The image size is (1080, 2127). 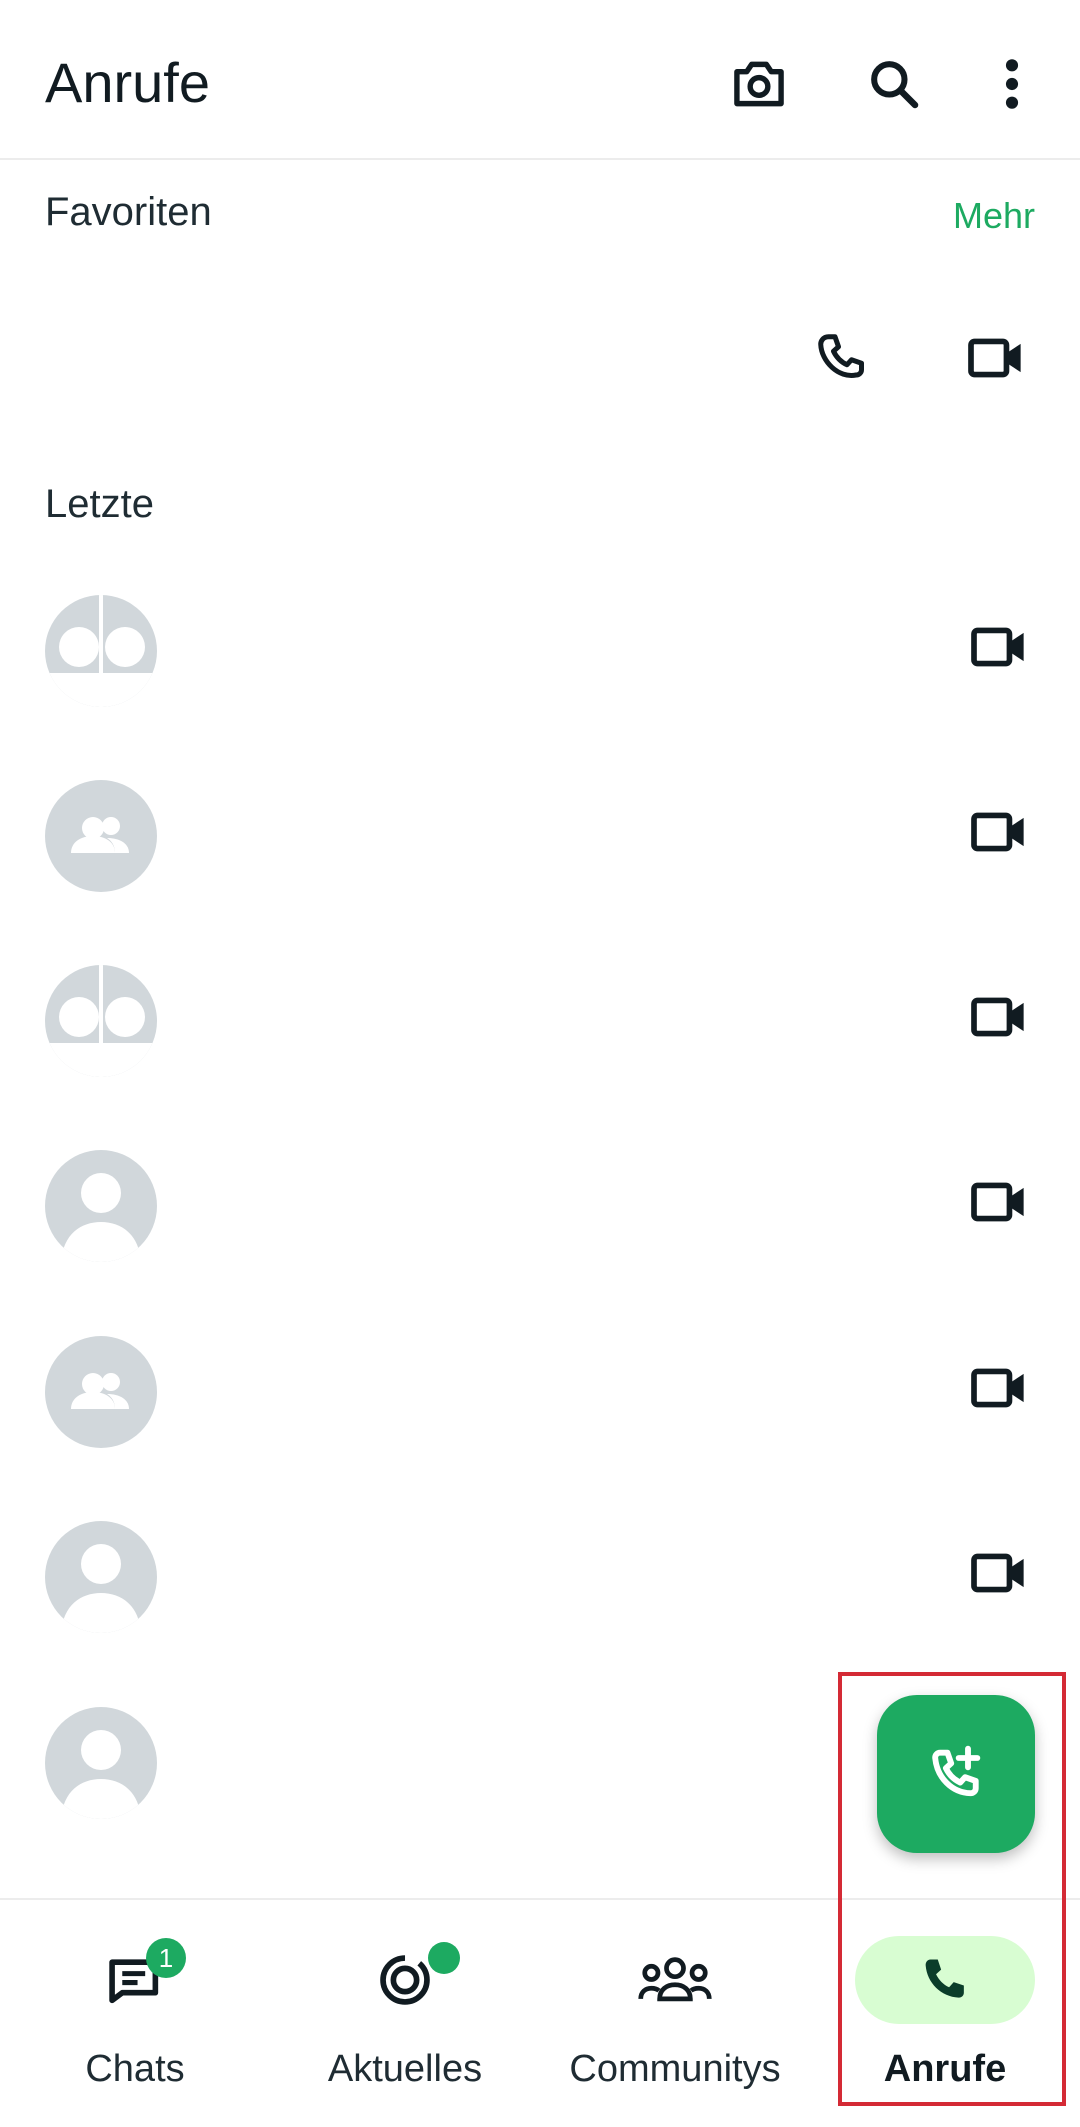 I want to click on search-icon, so click(x=894, y=84).